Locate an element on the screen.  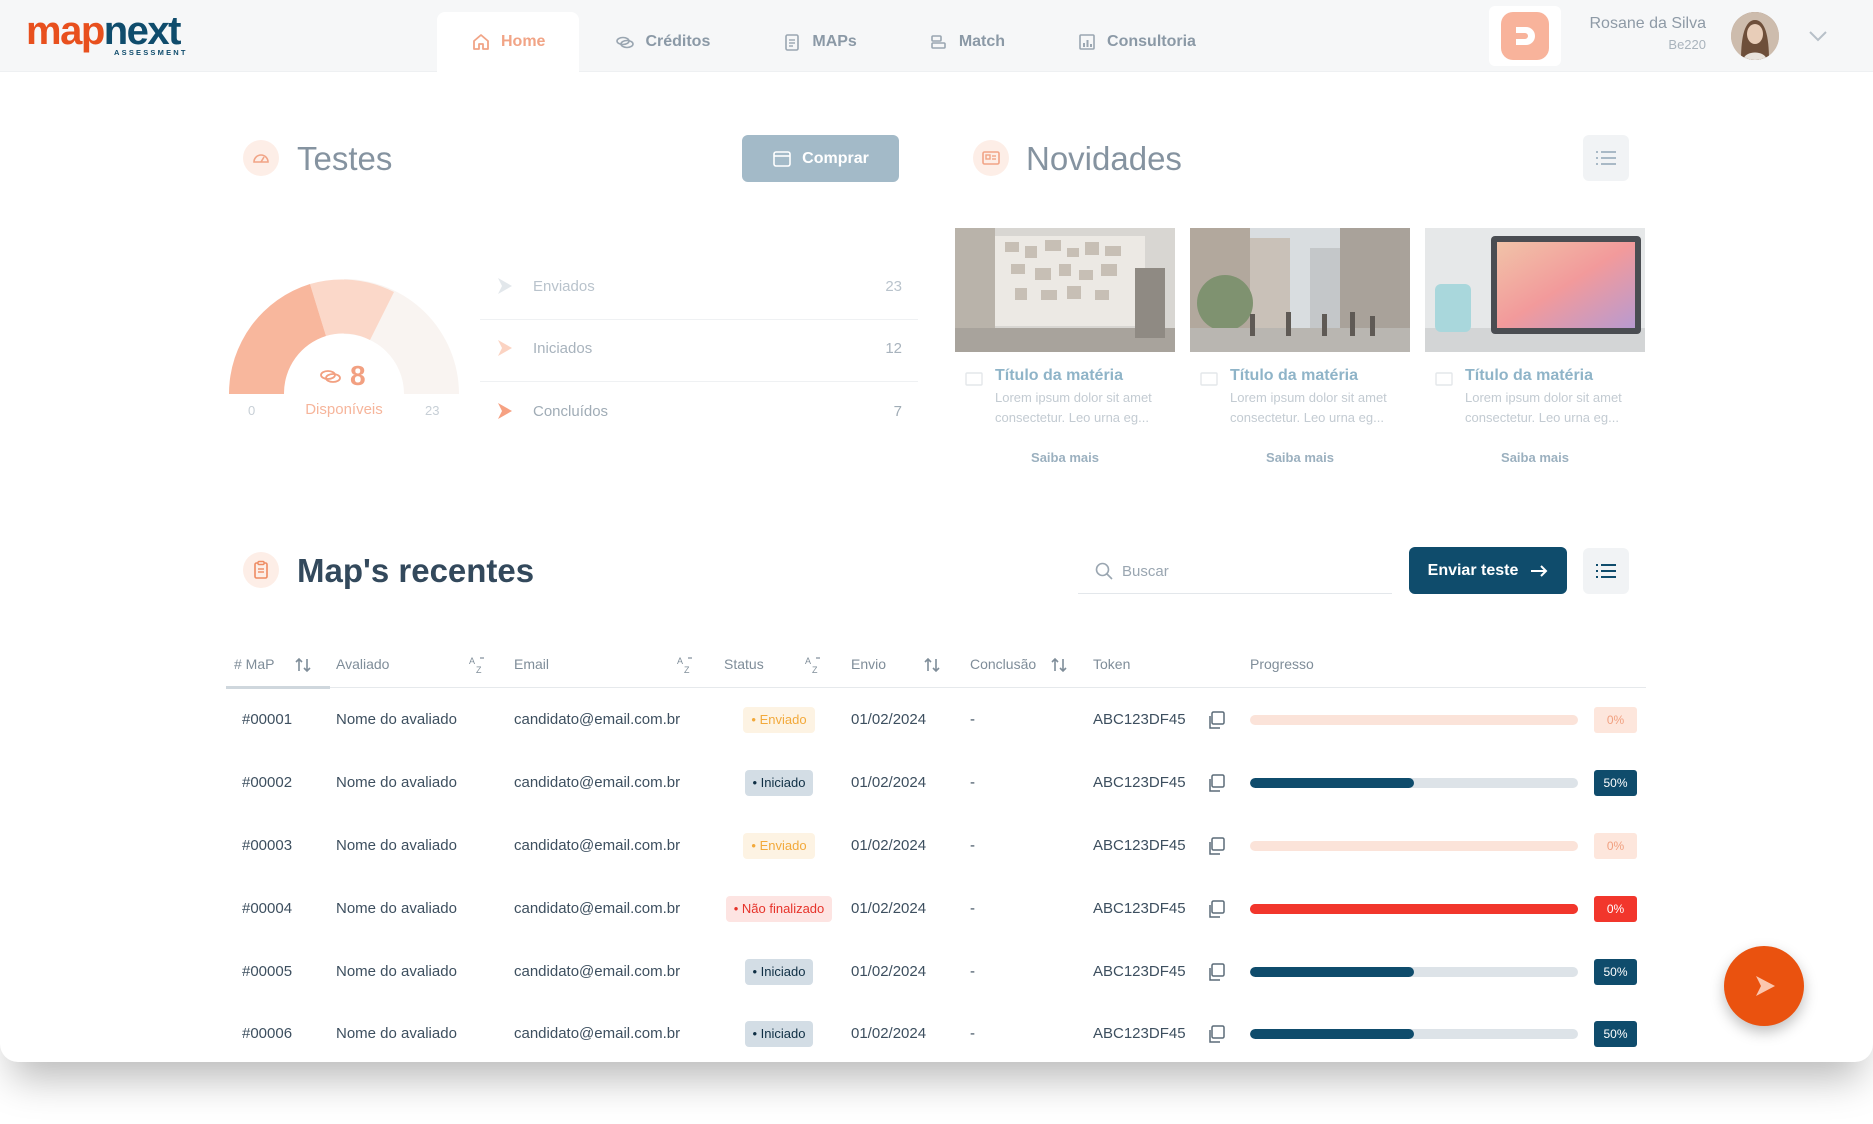
cell-email: candidato@email.com.br is located at coordinates (597, 908).